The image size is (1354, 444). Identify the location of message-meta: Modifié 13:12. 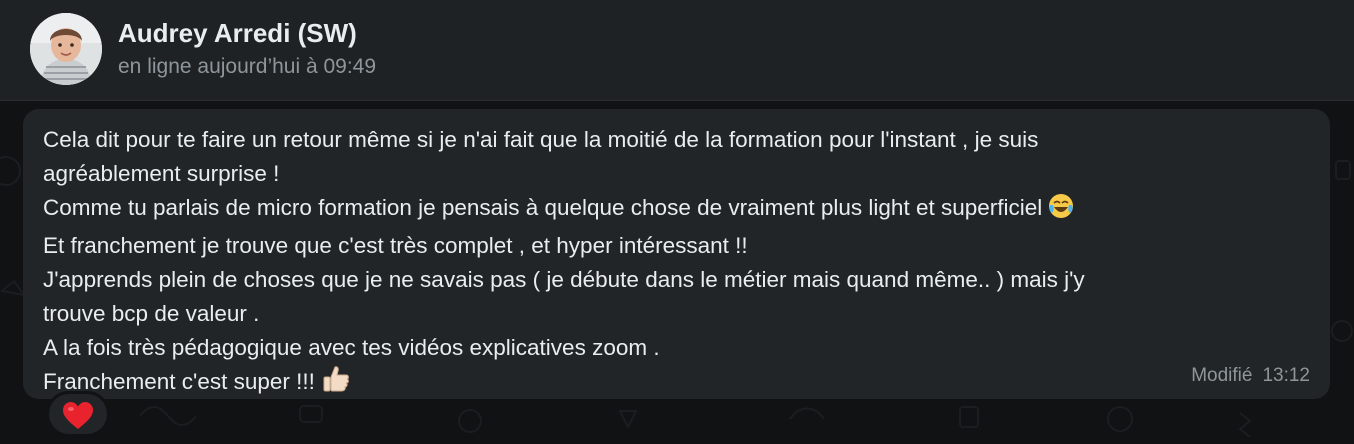
(1250, 376).